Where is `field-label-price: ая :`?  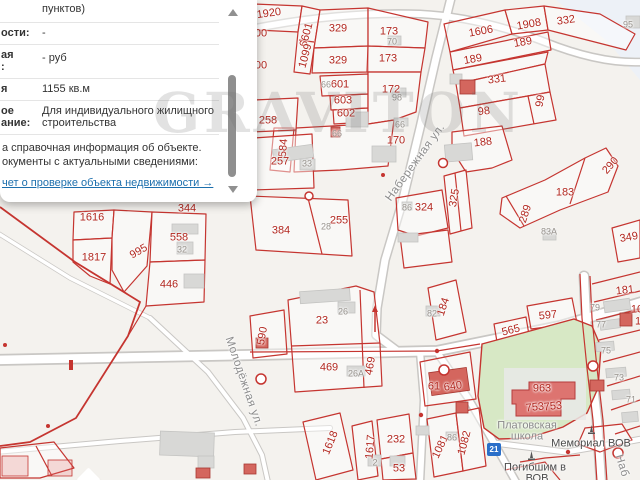 field-label-price: ая : is located at coordinates (7, 61).